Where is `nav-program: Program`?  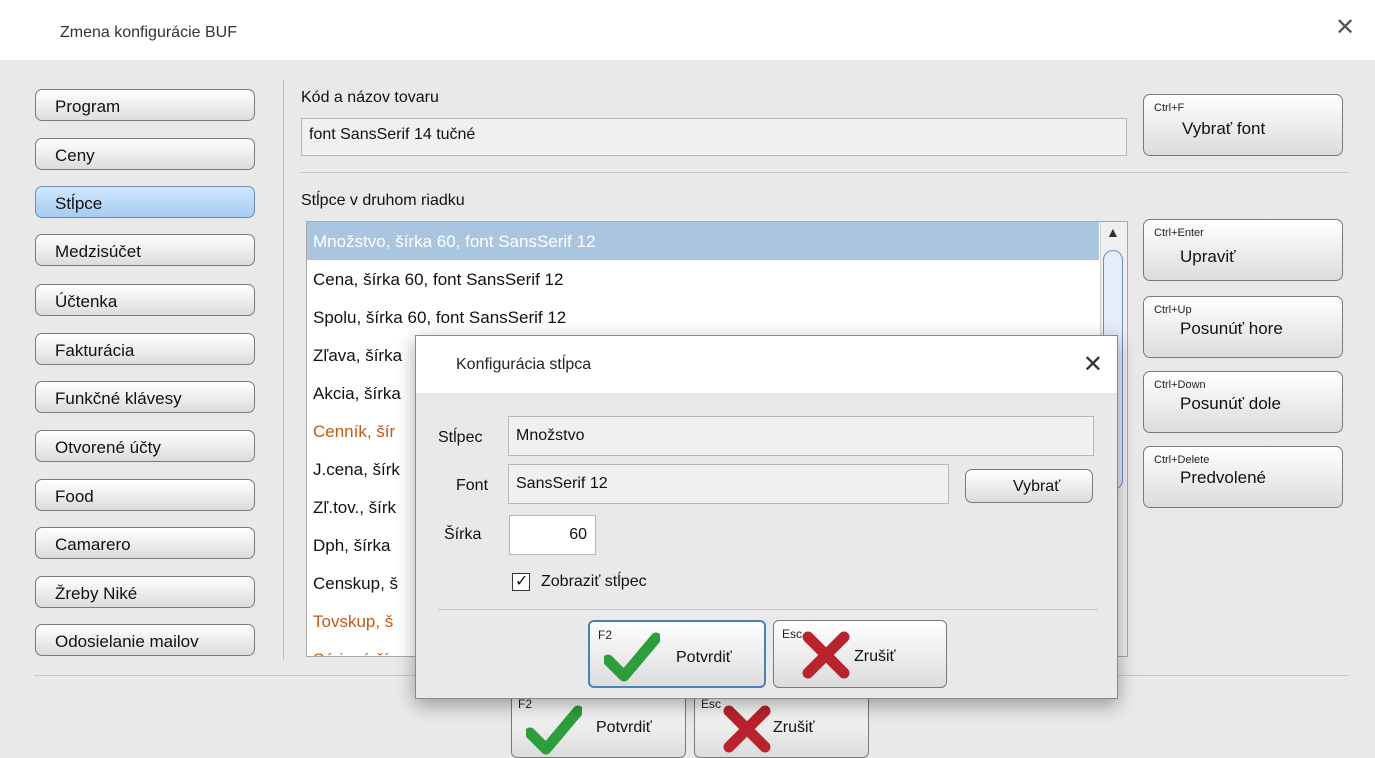
nav-program: Program is located at coordinates (145, 105).